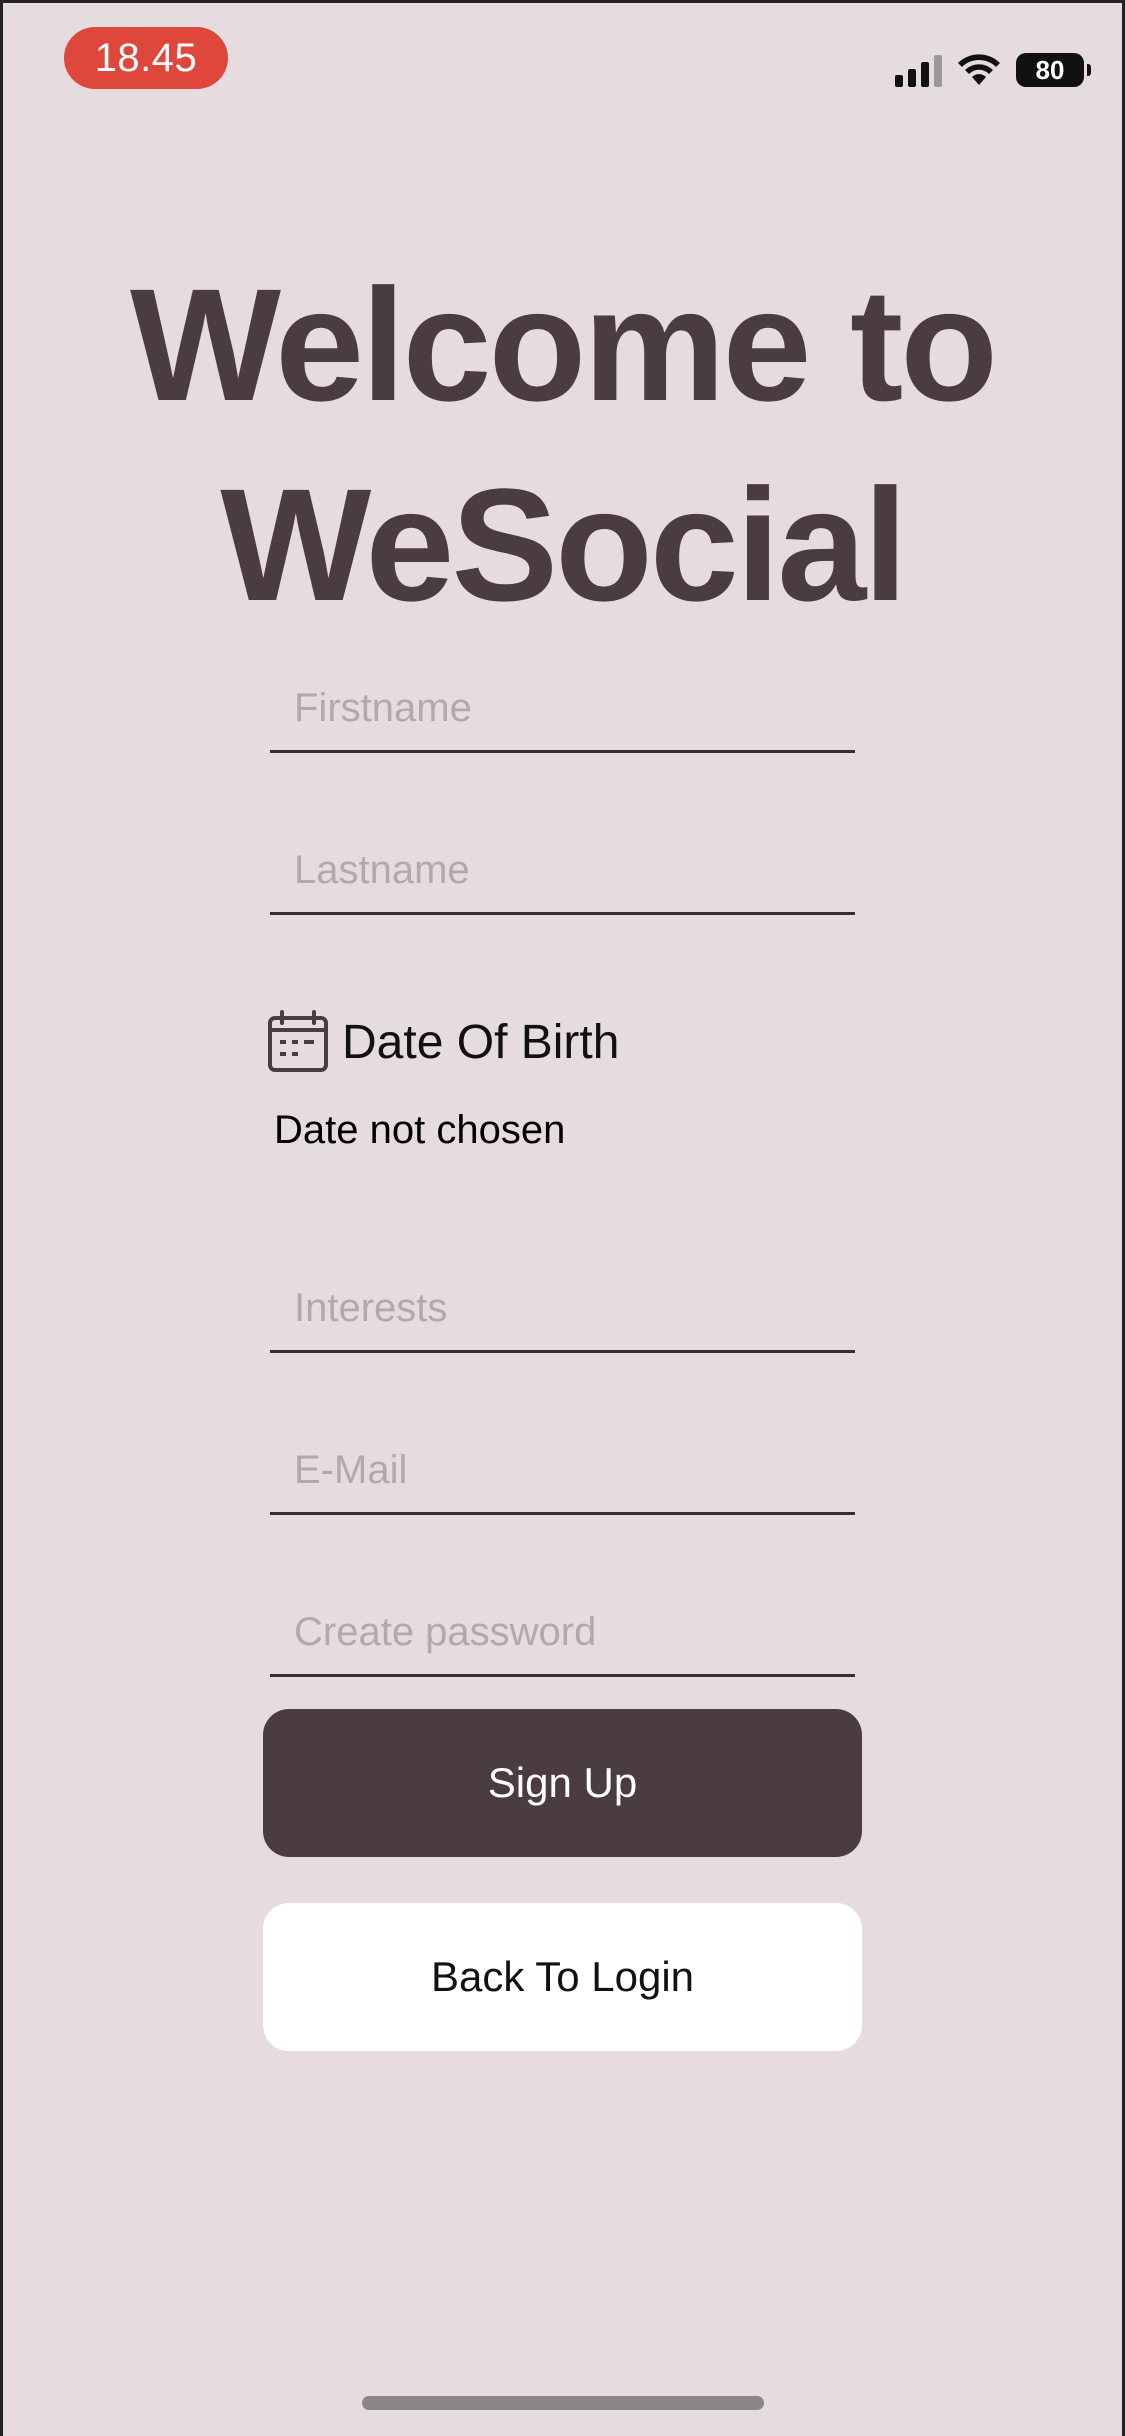 This screenshot has width=1125, height=2436. I want to click on cellular-signal-icon, so click(918, 70).